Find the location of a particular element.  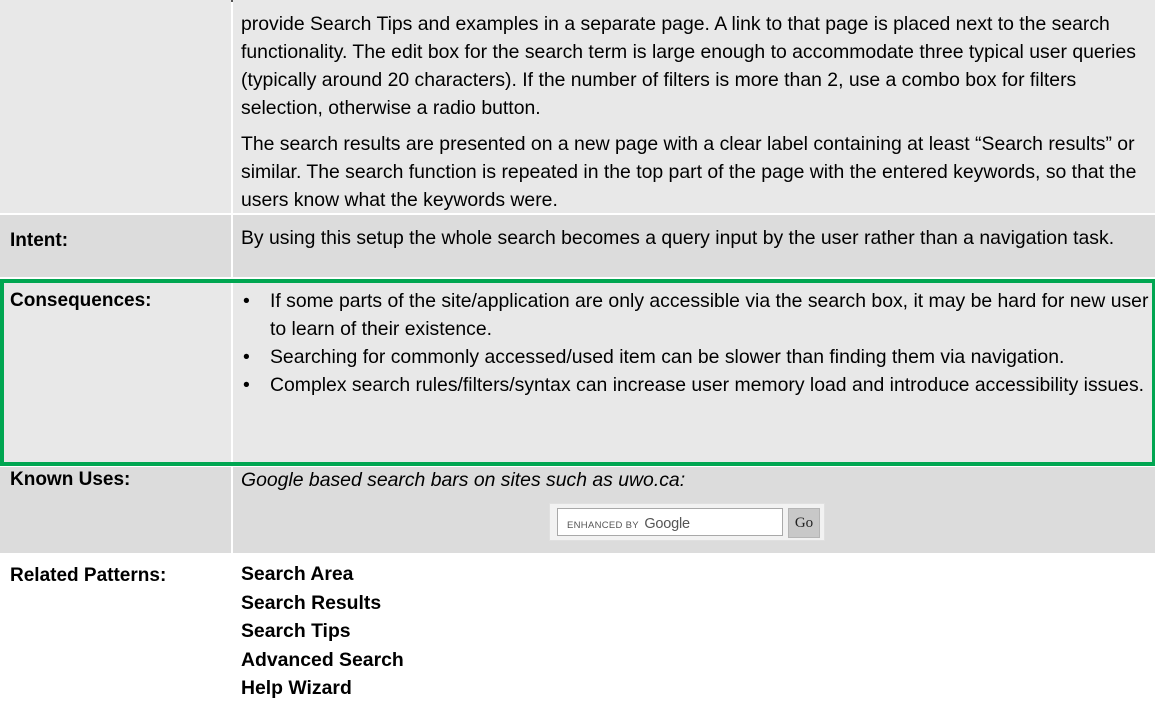

solution-label-cell is located at coordinates (115, 106).